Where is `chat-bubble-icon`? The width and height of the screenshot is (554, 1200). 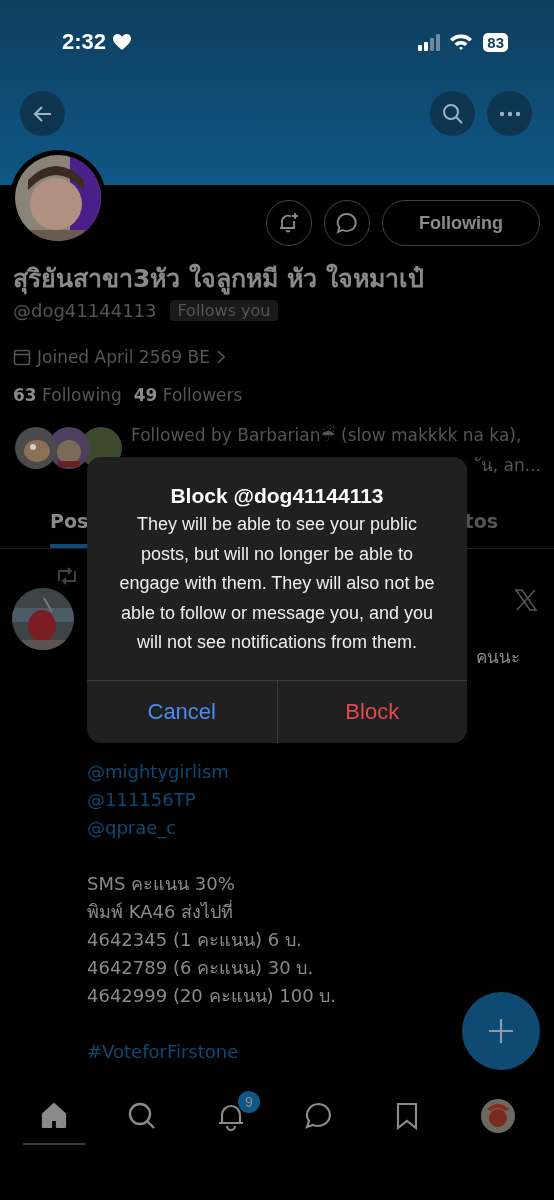
chat-bubble-icon is located at coordinates (347, 223).